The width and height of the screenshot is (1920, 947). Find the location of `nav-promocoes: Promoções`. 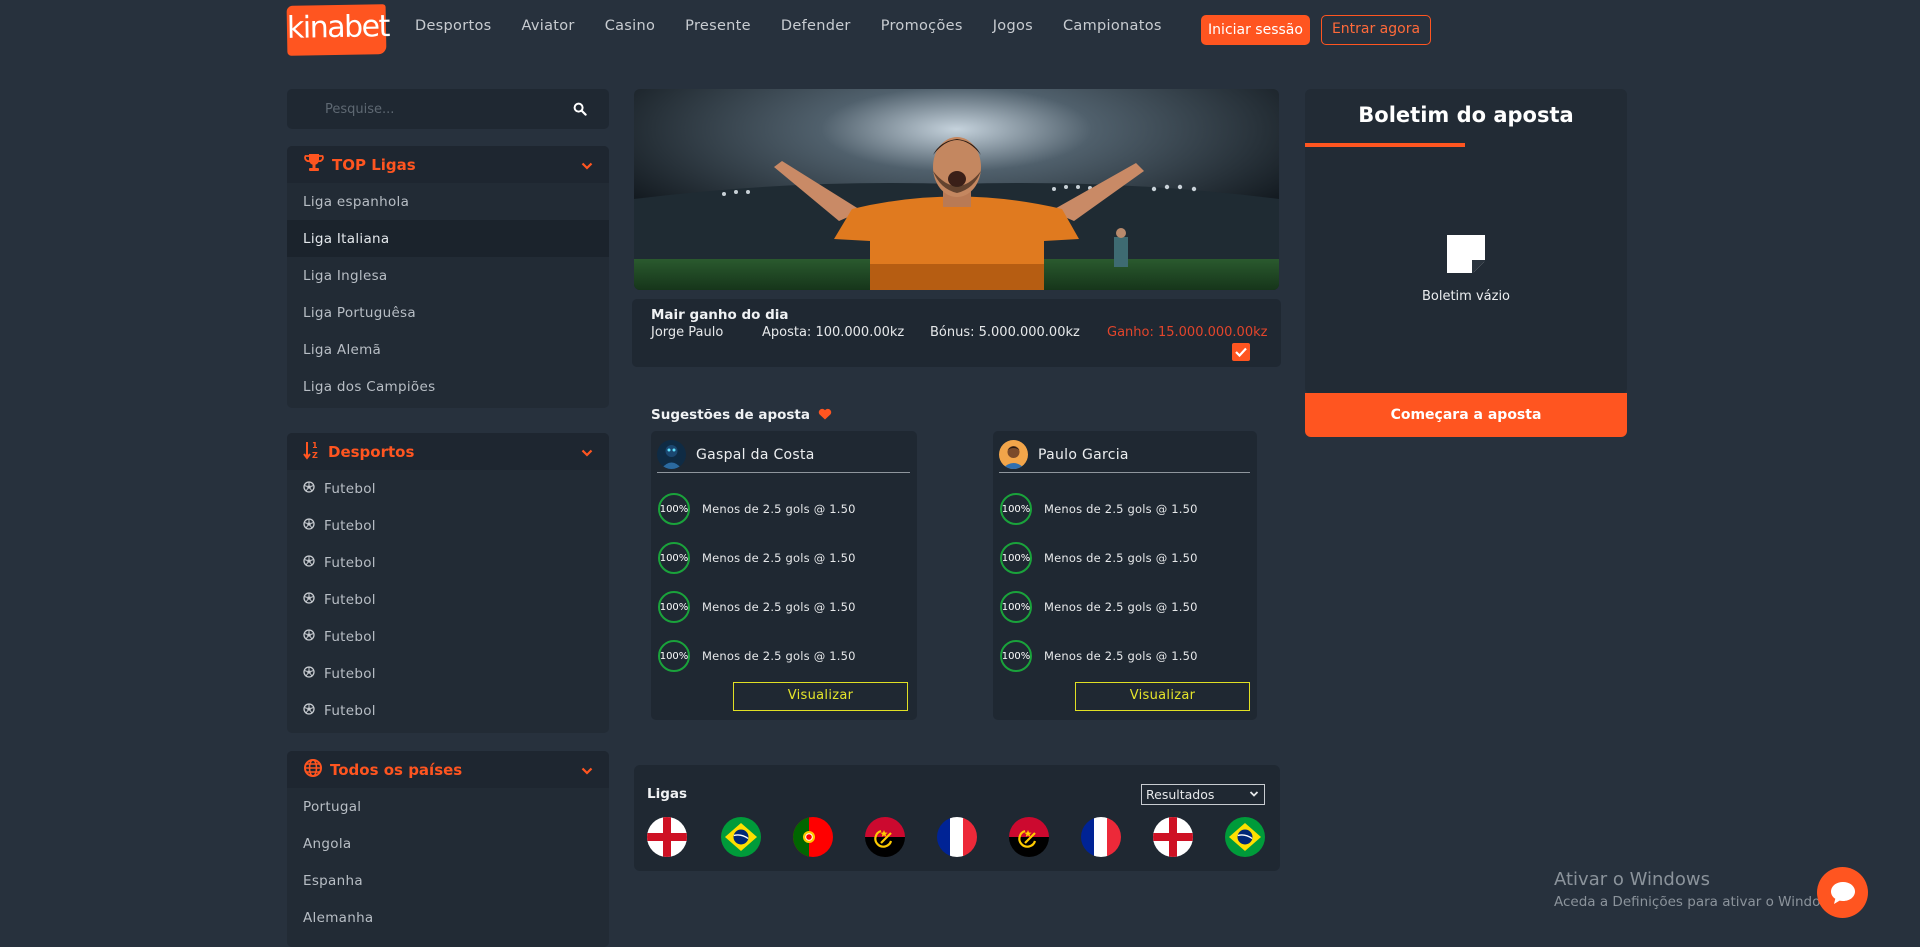

nav-promocoes: Promoções is located at coordinates (922, 26).